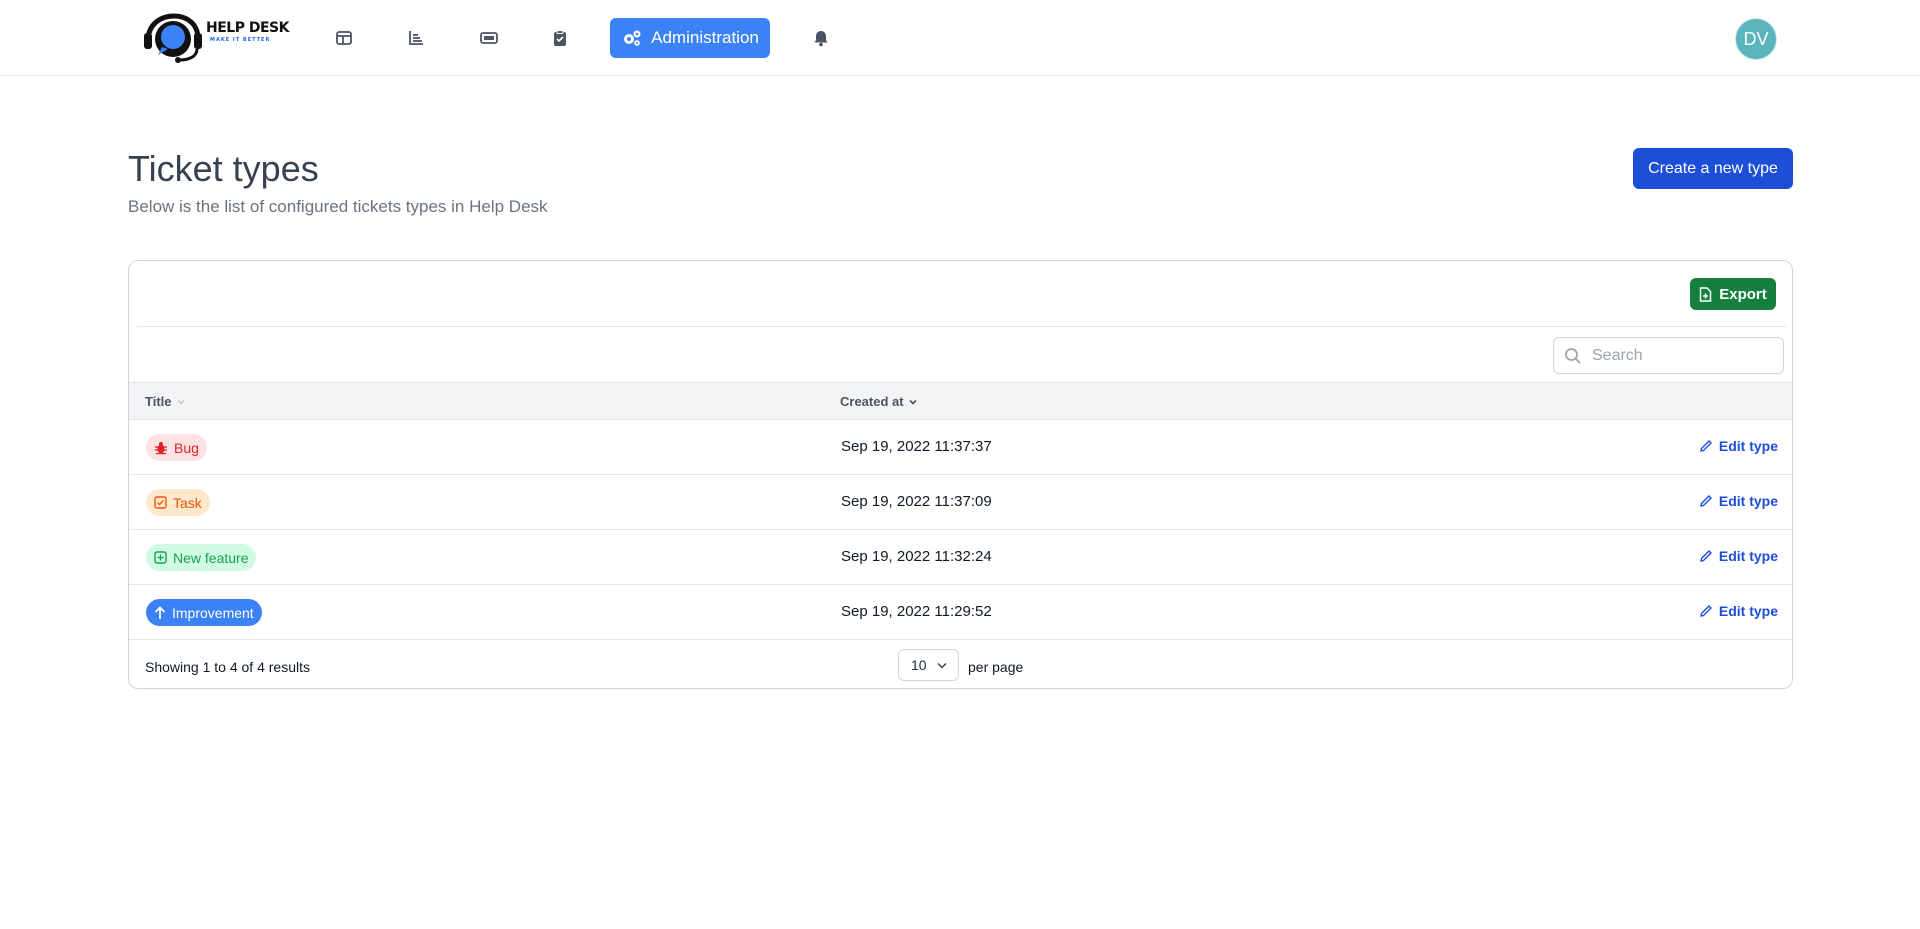 This screenshot has width=1920, height=929. I want to click on column-header-title: Title, so click(165, 401).